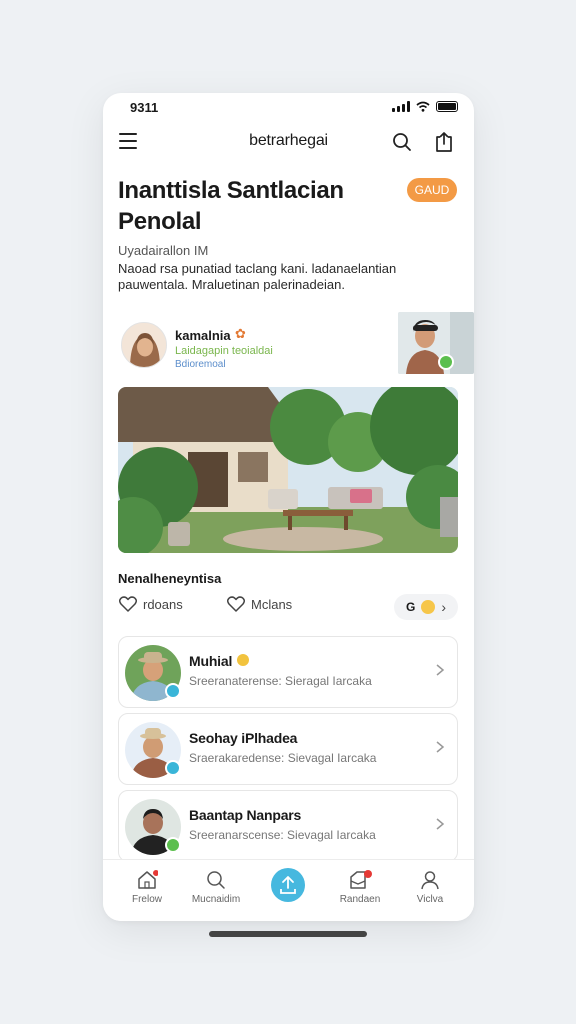 This screenshot has width=576, height=1024. What do you see at coordinates (146, 899) in the screenshot?
I see `nav-label: Frelow` at bounding box center [146, 899].